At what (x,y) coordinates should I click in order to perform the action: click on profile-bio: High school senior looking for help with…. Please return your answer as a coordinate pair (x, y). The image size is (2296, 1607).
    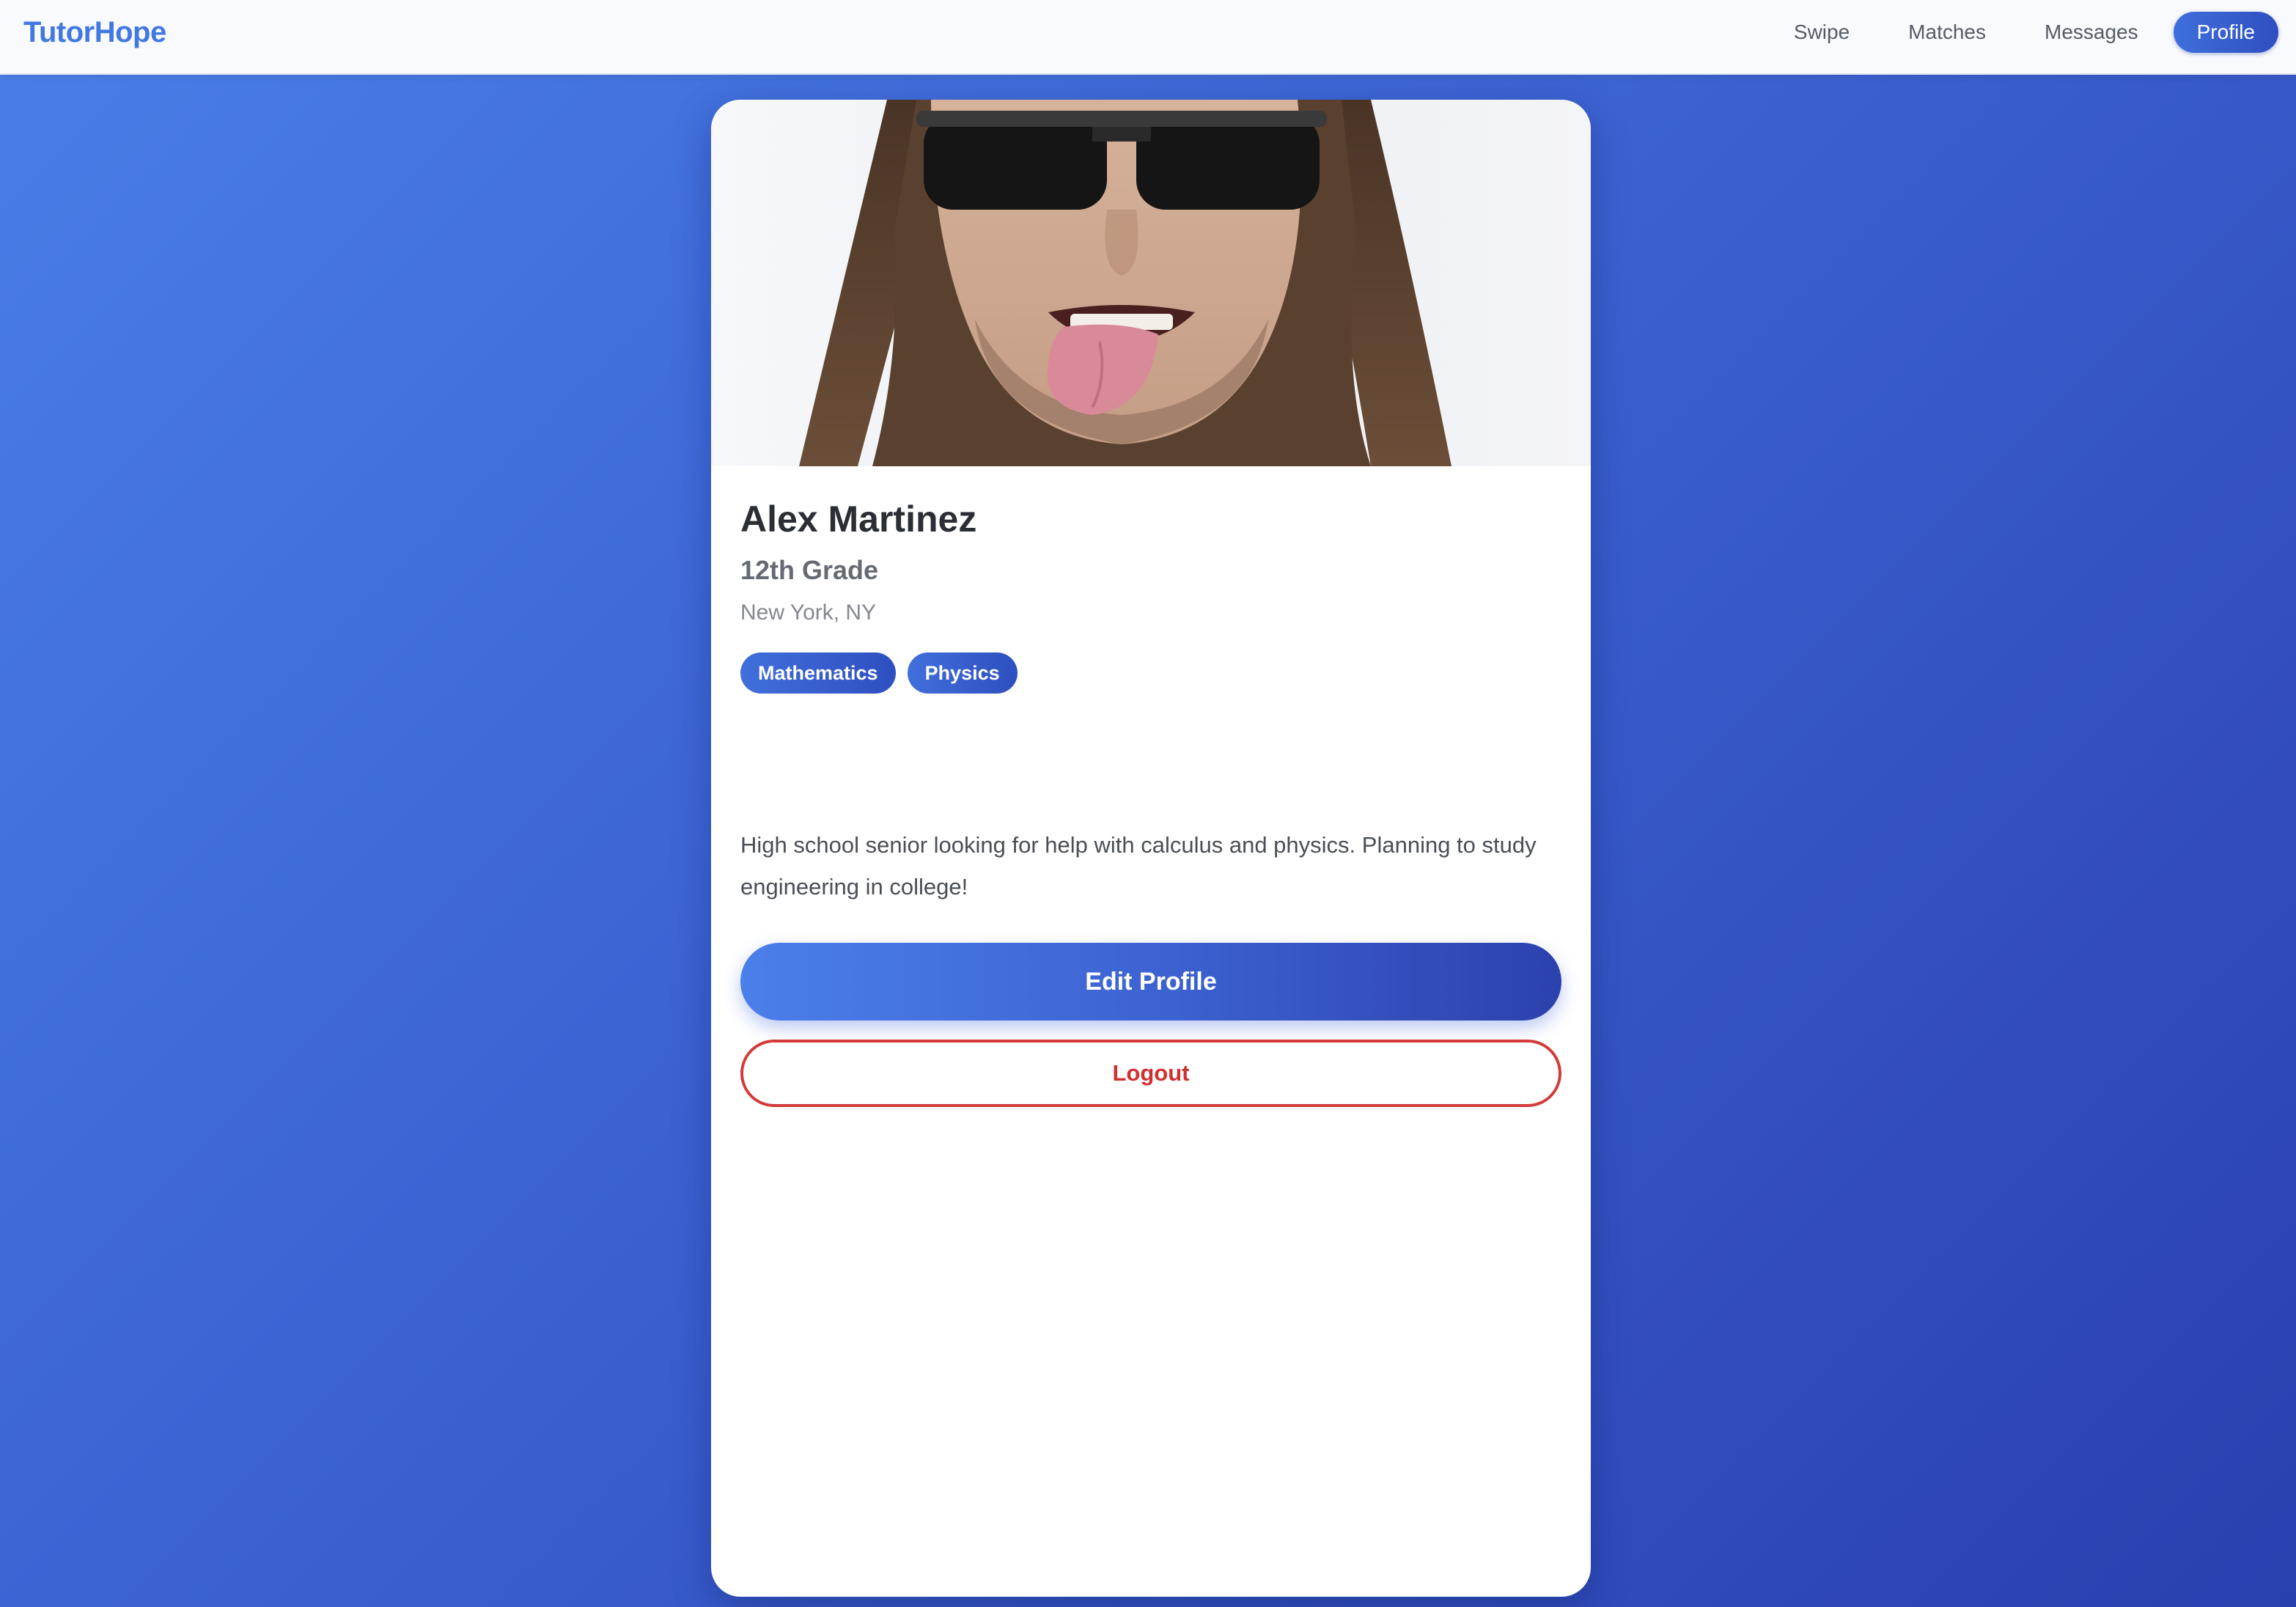
    Looking at the image, I should click on (1138, 866).